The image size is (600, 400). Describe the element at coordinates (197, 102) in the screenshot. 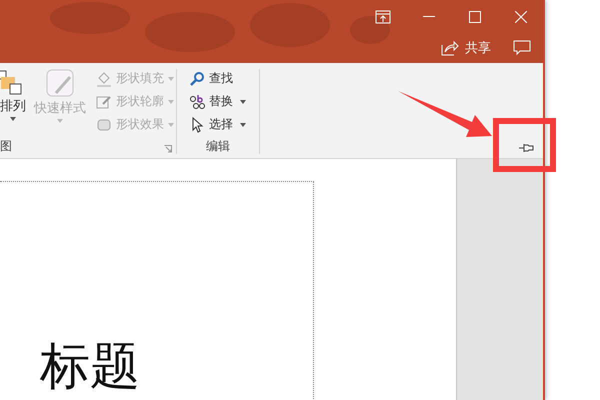

I see `replace-icon` at that location.